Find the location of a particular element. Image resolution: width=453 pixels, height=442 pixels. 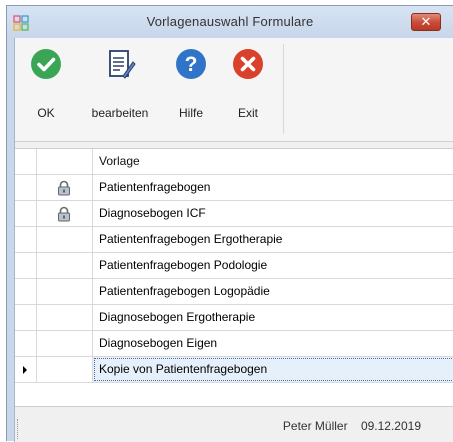

table-row: Patientenfragebogen Podologie is located at coordinates (234, 266).